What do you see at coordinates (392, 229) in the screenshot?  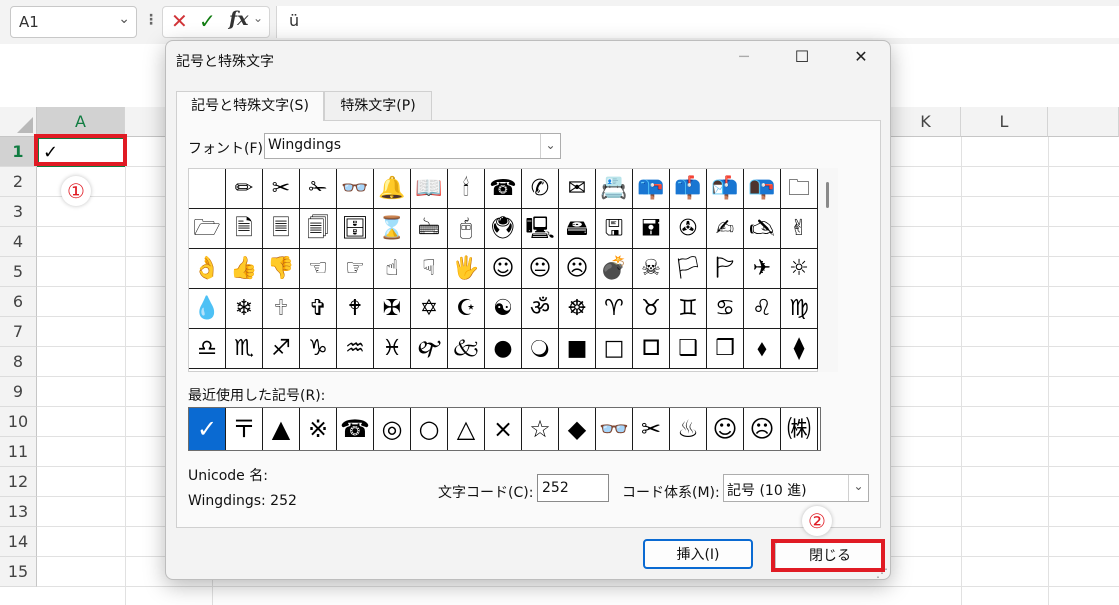 I see `symbol-cell: ⌛` at bounding box center [392, 229].